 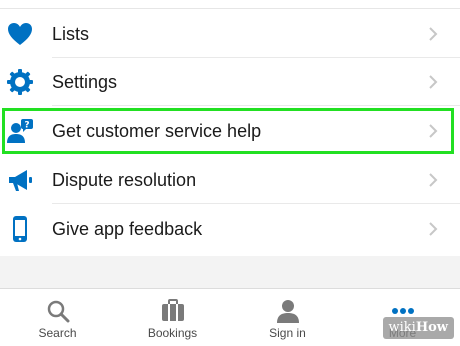 What do you see at coordinates (418, 328) in the screenshot?
I see `watermark-logo: wikiHow` at bounding box center [418, 328].